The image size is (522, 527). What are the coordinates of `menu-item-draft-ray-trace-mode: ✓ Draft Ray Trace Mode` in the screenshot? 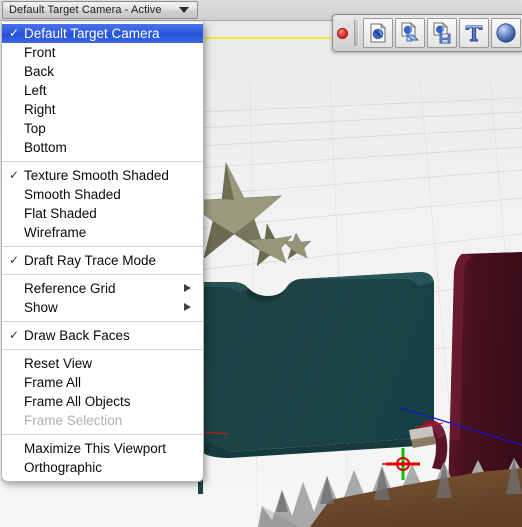 It's located at (102, 260).